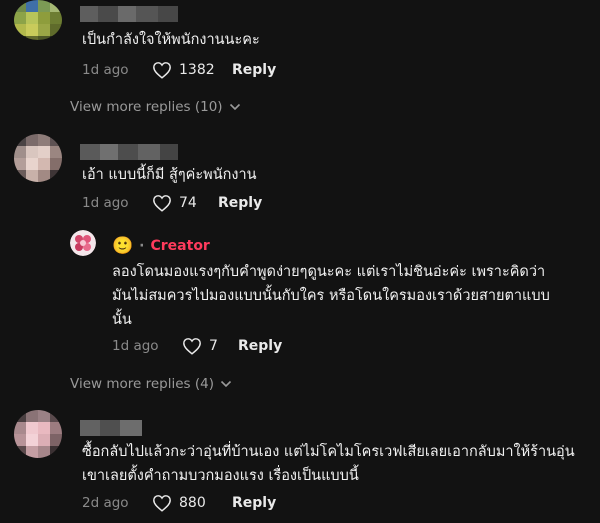  Describe the element at coordinates (146, 107) in the screenshot. I see `view-more-label: View more replies (10)` at that location.